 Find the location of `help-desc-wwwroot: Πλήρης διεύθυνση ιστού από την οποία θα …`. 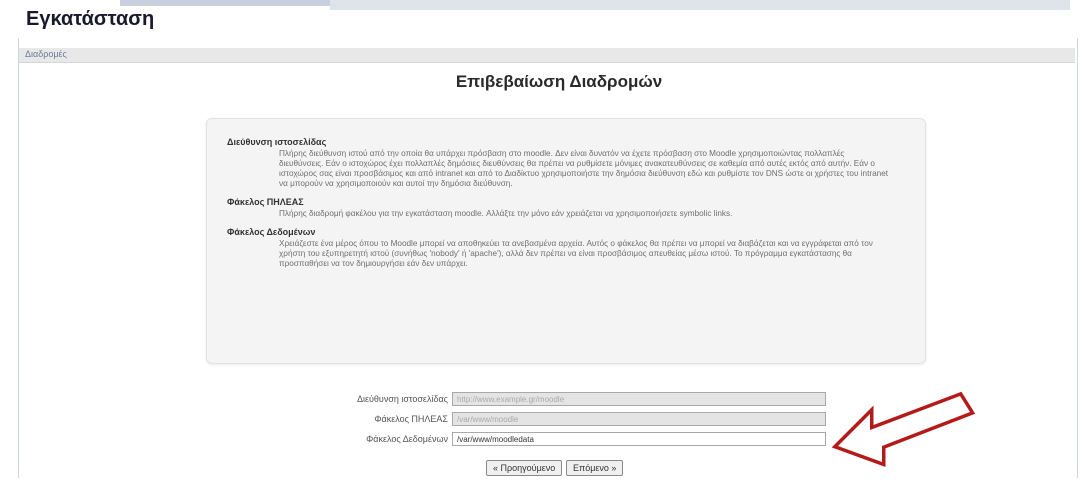

help-desc-wwwroot: Πλήρης διεύθυνση ιστού από την οποία θα … is located at coordinates (584, 168).